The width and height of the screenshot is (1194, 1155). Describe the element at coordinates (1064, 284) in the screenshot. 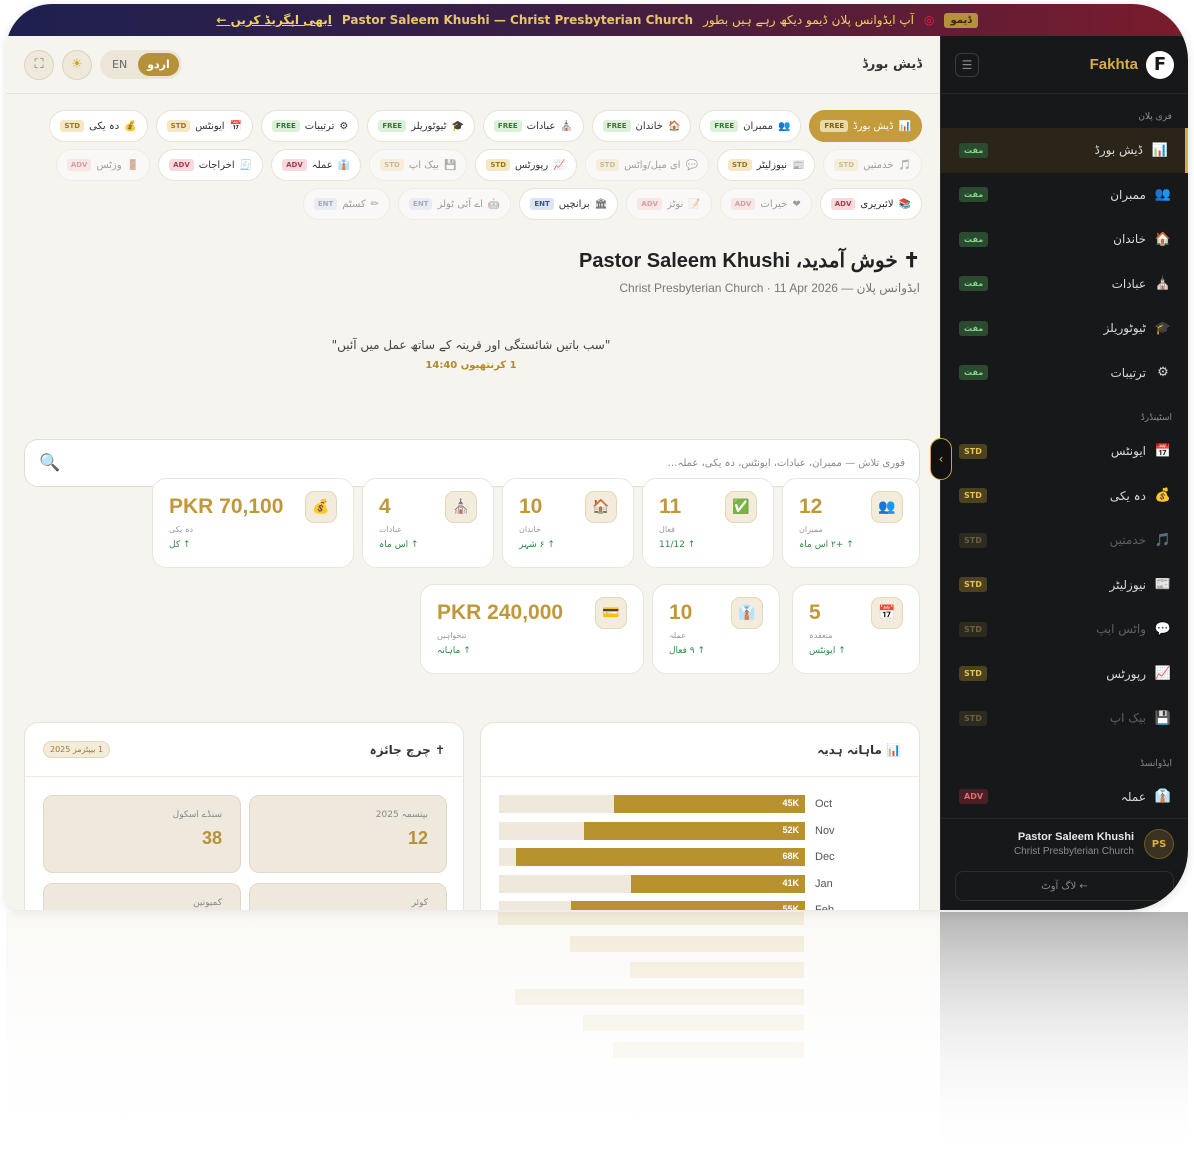

I see `sidebar-item: ⛪ عبادات مفت` at that location.